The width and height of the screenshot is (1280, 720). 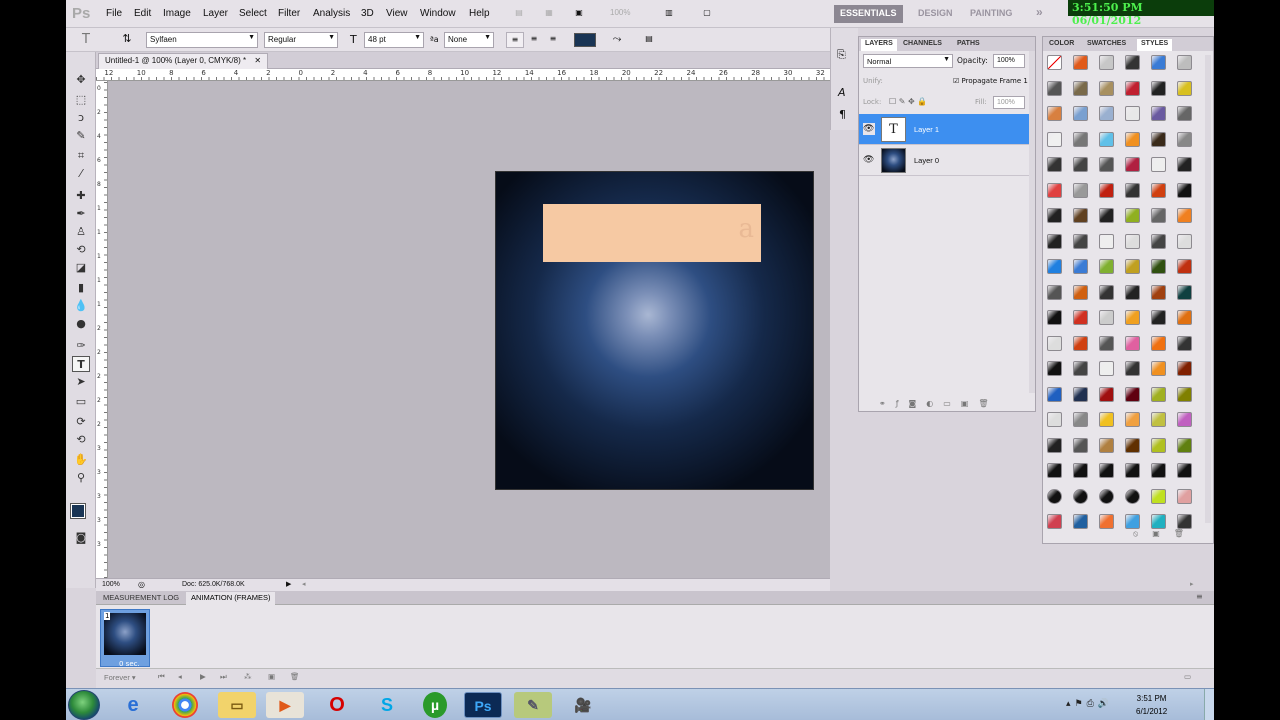 What do you see at coordinates (177, 13) in the screenshot?
I see `menu-image: Image` at bounding box center [177, 13].